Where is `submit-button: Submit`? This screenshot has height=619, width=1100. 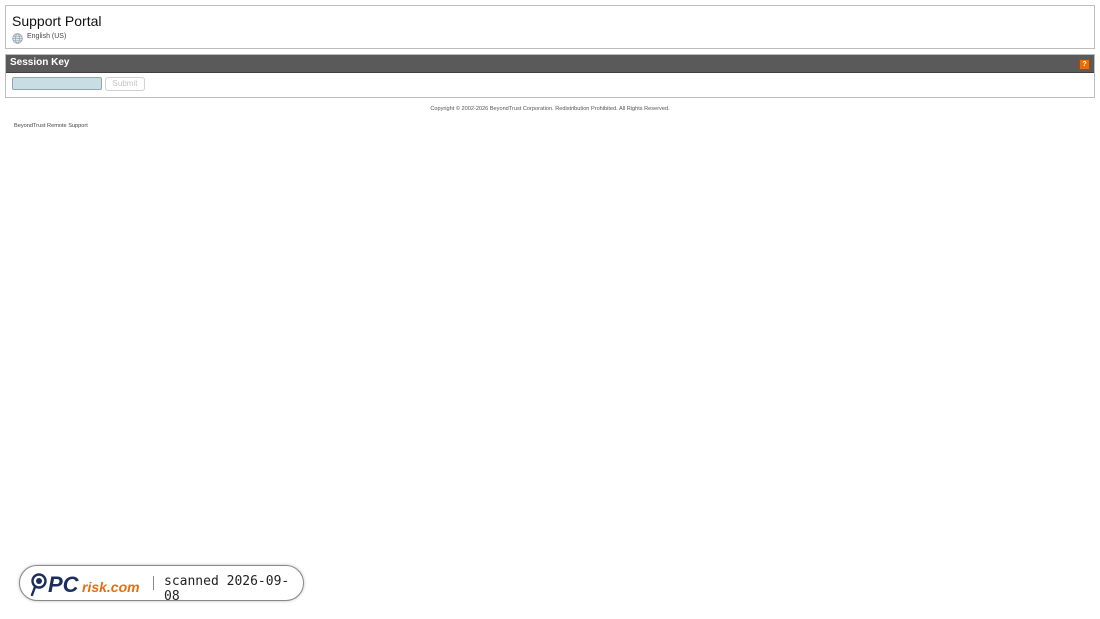 submit-button: Submit is located at coordinates (125, 84).